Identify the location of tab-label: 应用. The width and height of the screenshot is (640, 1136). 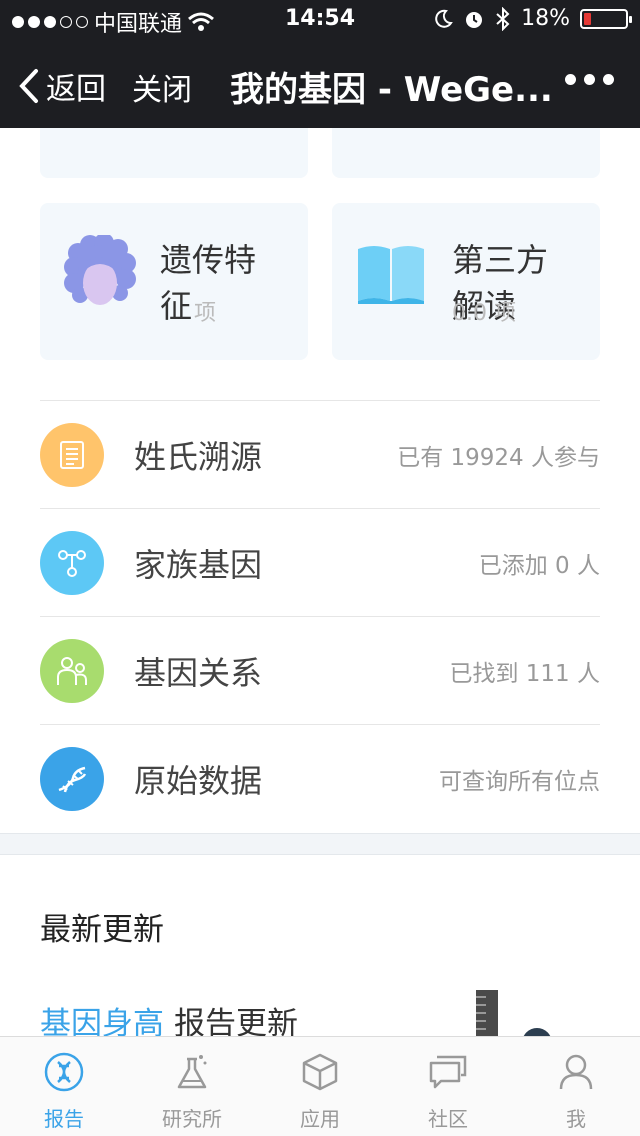
(320, 1119).